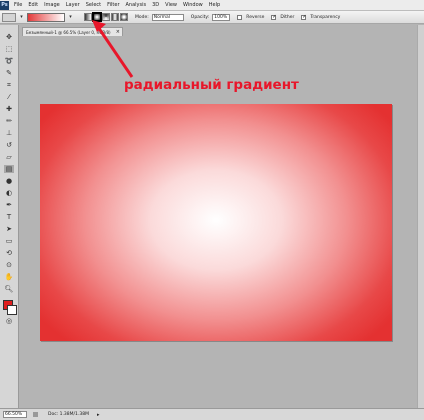  Describe the element at coordinates (136, 5) in the screenshot. I see `menu-analysis: Analysis` at that location.